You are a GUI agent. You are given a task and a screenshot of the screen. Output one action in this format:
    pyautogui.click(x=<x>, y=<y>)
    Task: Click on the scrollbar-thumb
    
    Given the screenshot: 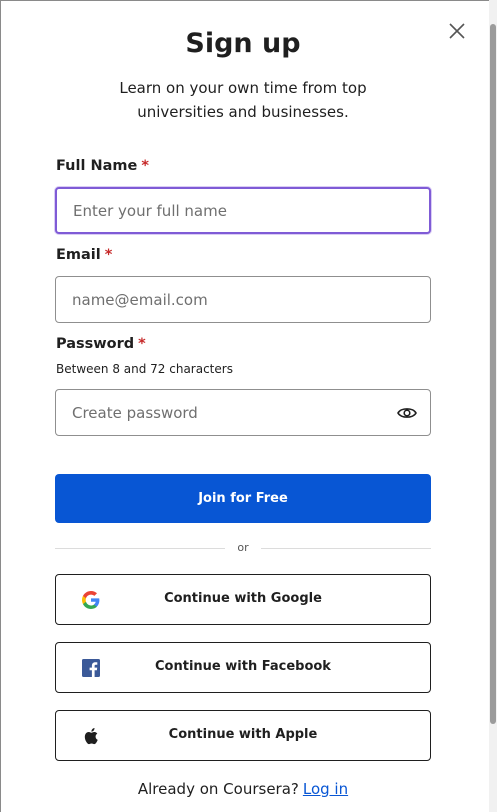 What is the action you would take?
    pyautogui.click(x=493, y=374)
    